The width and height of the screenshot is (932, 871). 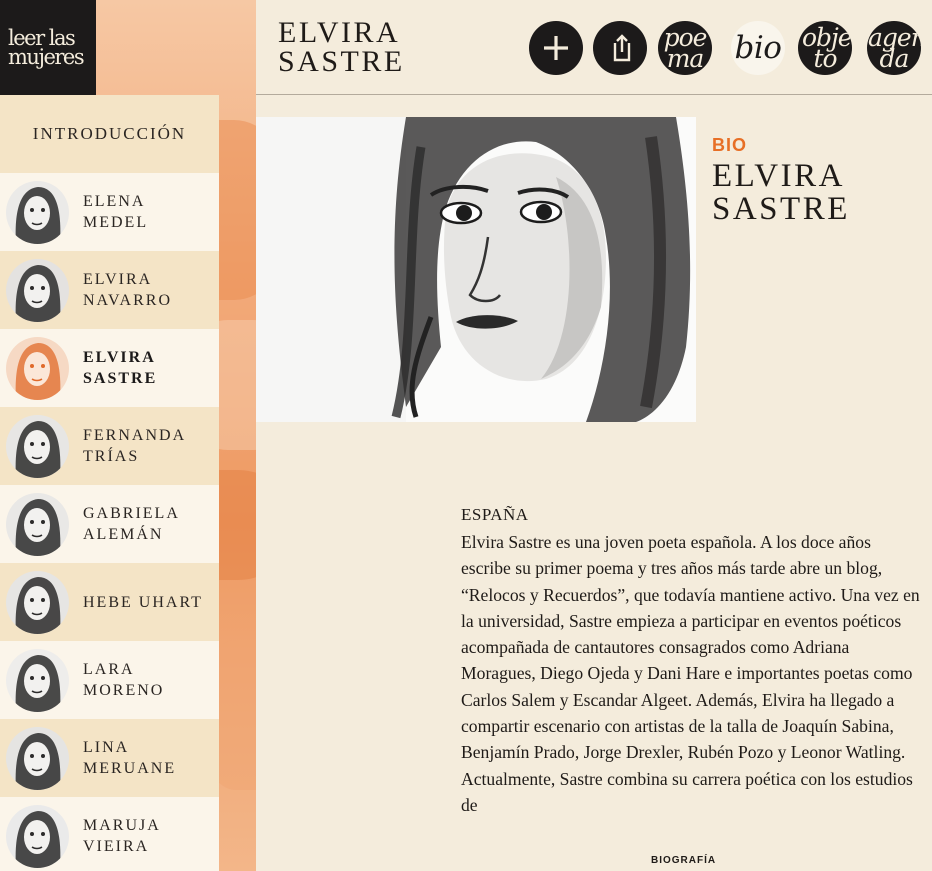 I want to click on sidebar-item-lina-meruane: LINA MERUANE, so click(x=109, y=758).